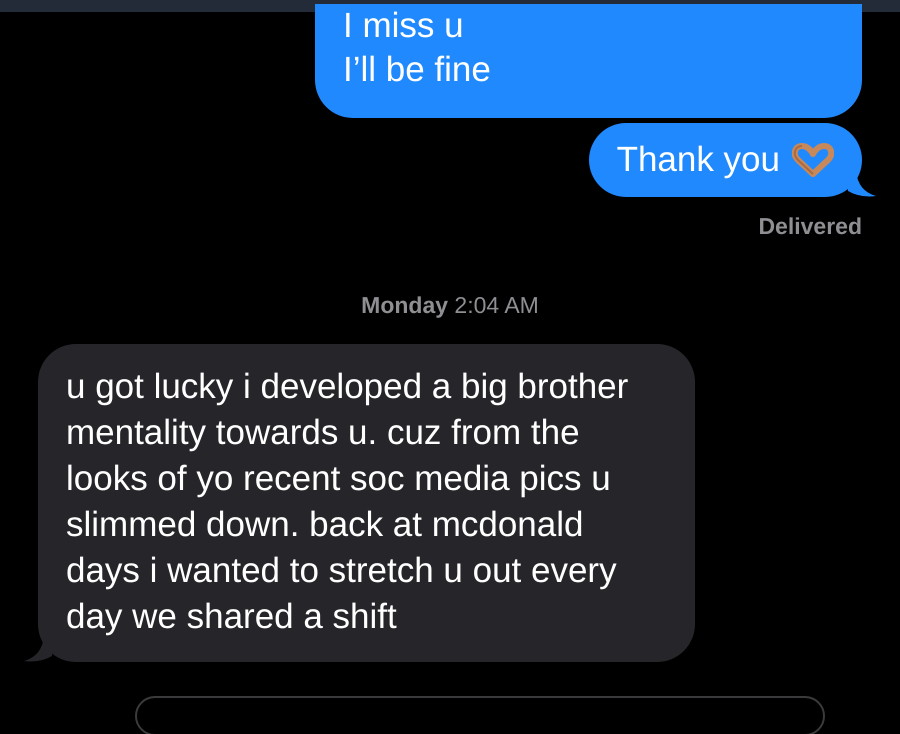 Image resolution: width=900 pixels, height=734 pixels. What do you see at coordinates (417, 70) in the screenshot?
I see `message-text: I’ll be fine` at bounding box center [417, 70].